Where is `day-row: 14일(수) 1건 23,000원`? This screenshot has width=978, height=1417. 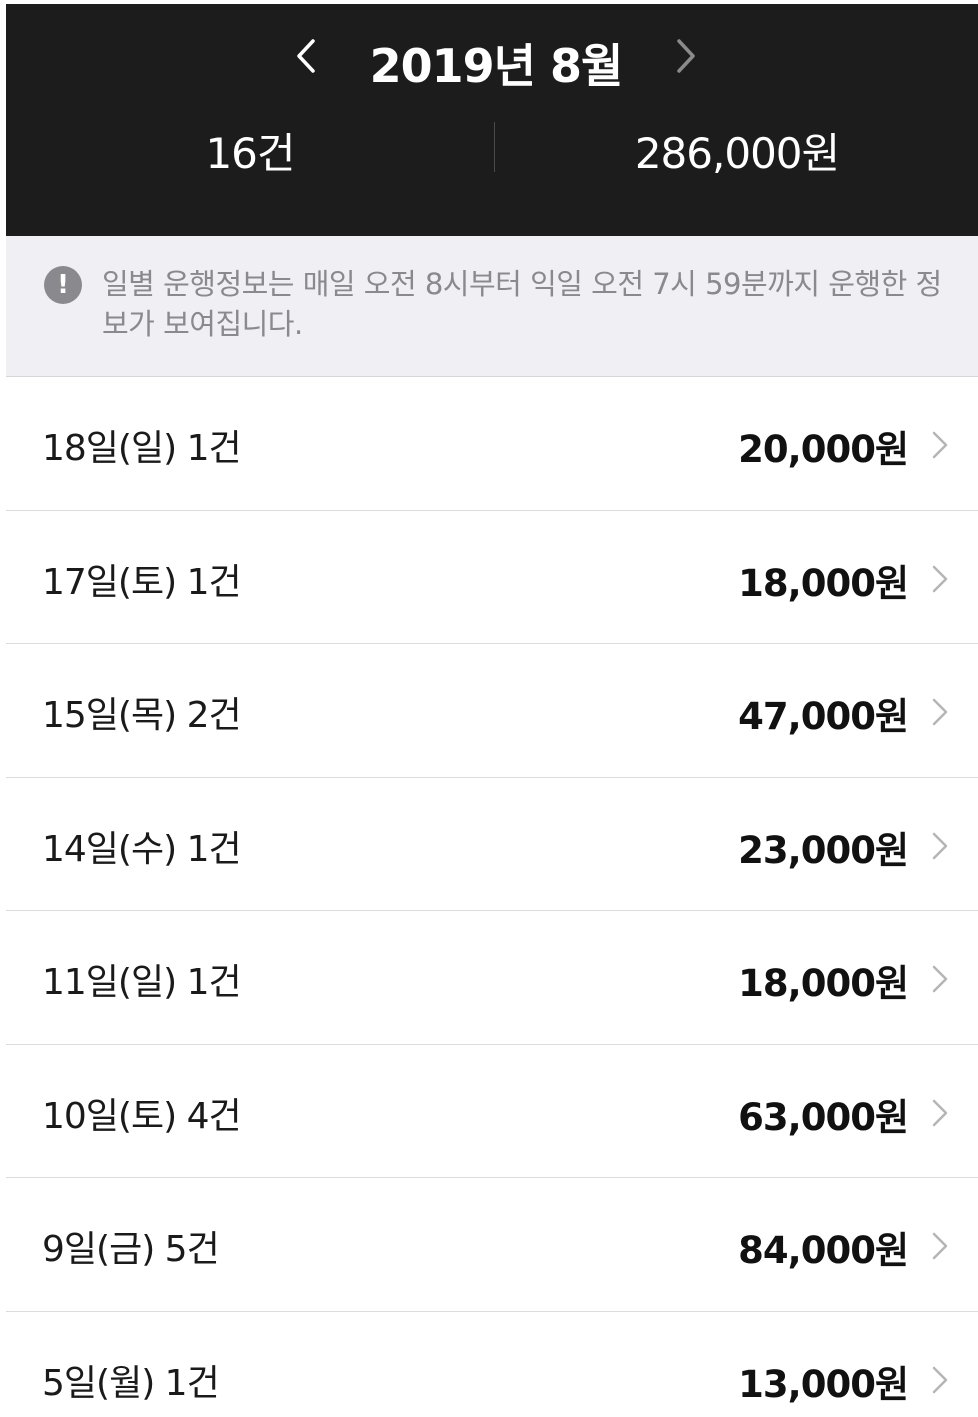 day-row: 14일(수) 1건 23,000원 is located at coordinates (492, 844).